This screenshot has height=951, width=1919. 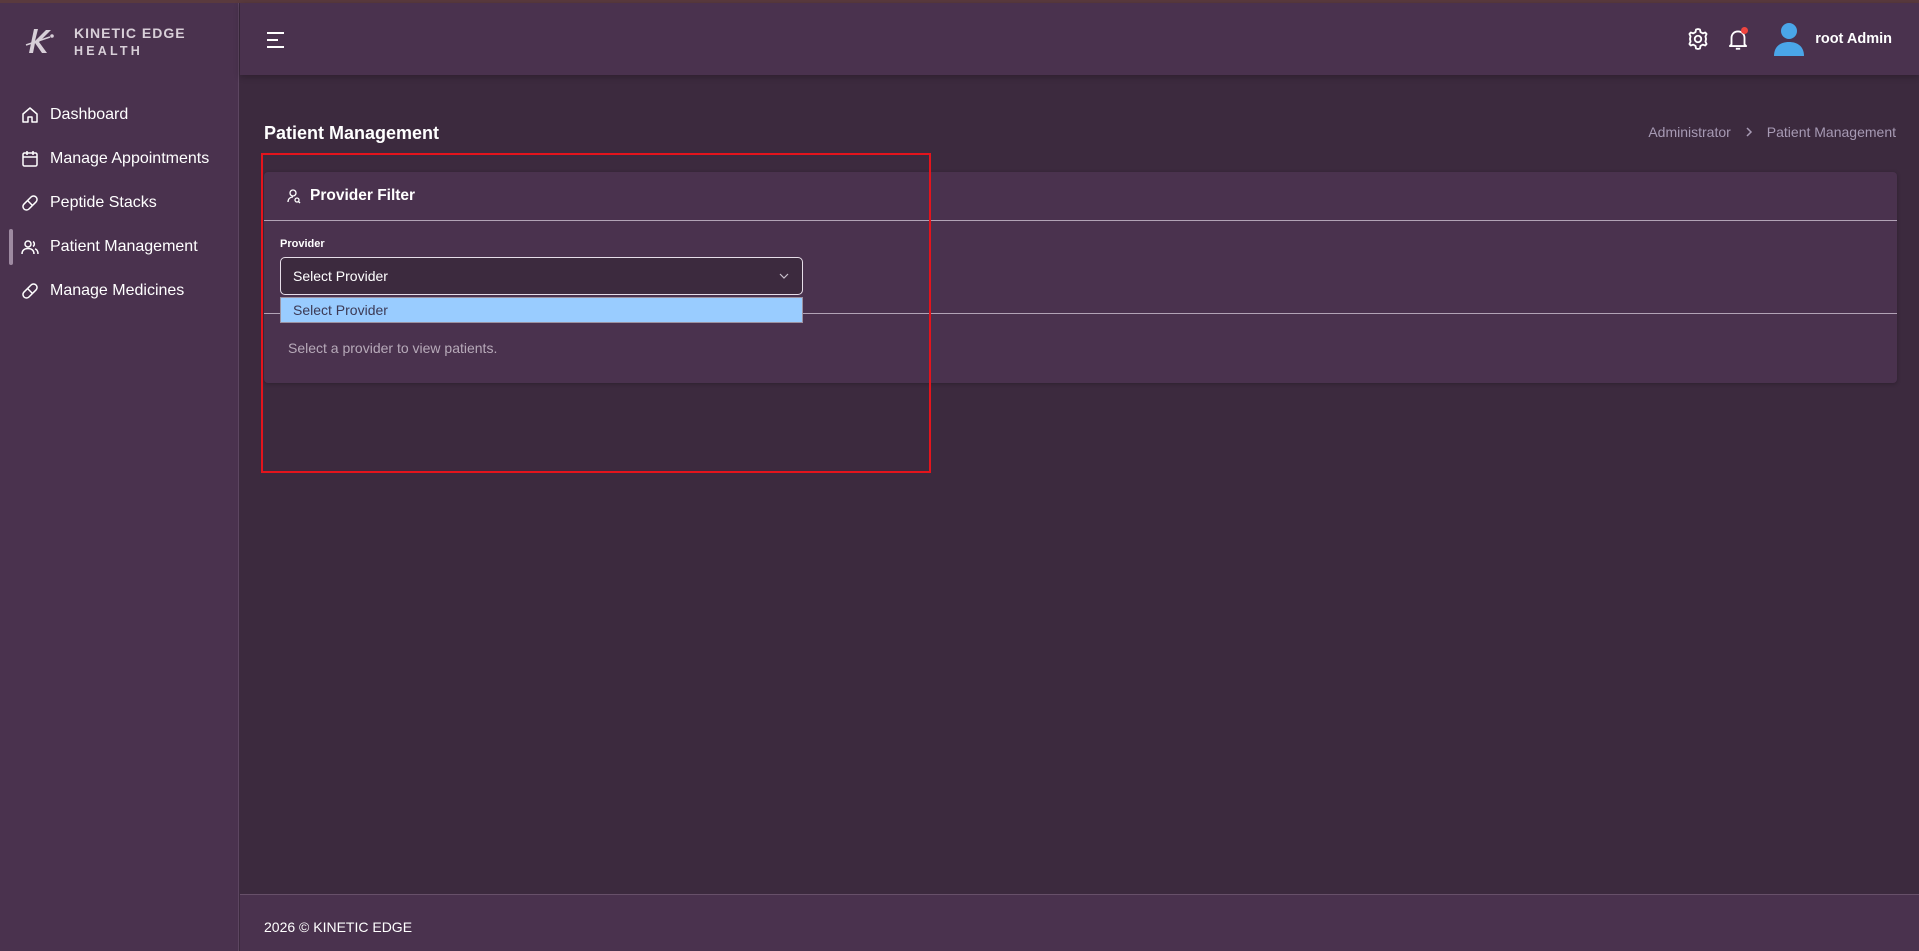 What do you see at coordinates (1079, 922) in the screenshot?
I see `footer: 2026 © KINETIC EDGE` at bounding box center [1079, 922].